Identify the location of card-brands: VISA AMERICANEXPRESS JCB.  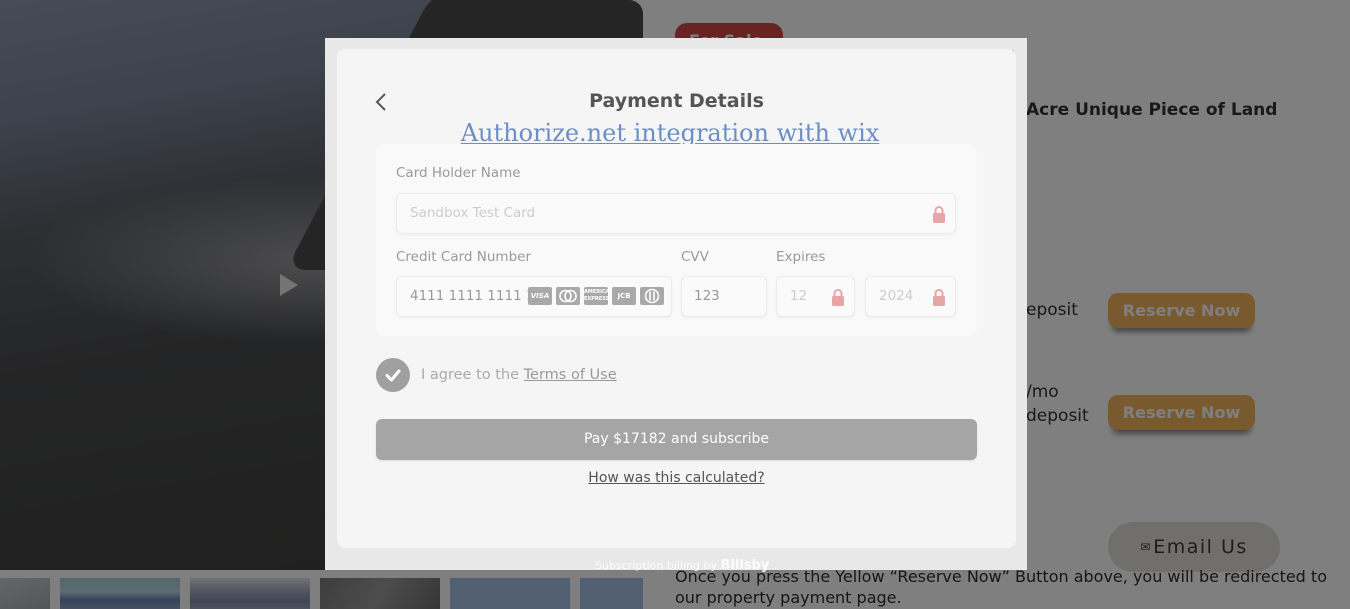
(596, 296).